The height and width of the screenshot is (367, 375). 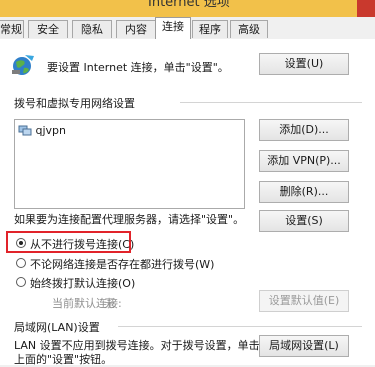 What do you see at coordinates (21, 282) in the screenshot?
I see `radio-always-dial-default` at bounding box center [21, 282].